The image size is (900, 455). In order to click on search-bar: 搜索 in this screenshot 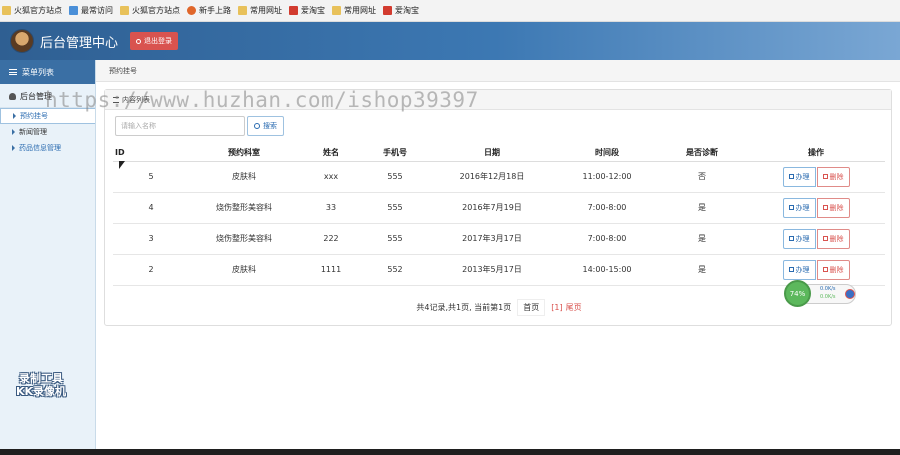, I will do `click(199, 126)`.